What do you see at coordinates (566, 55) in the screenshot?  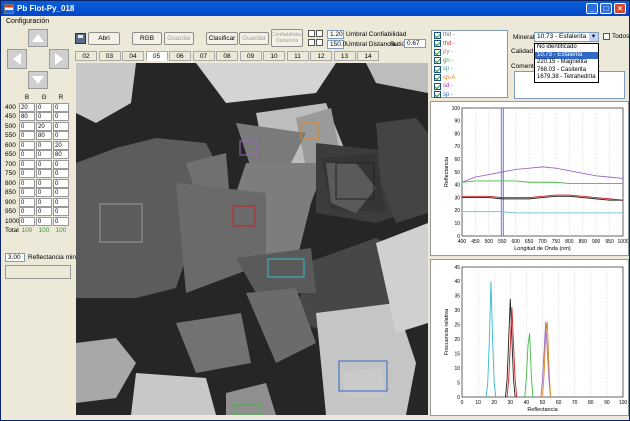 I see `mineral-option: 10.73 - Esfalerita` at bounding box center [566, 55].